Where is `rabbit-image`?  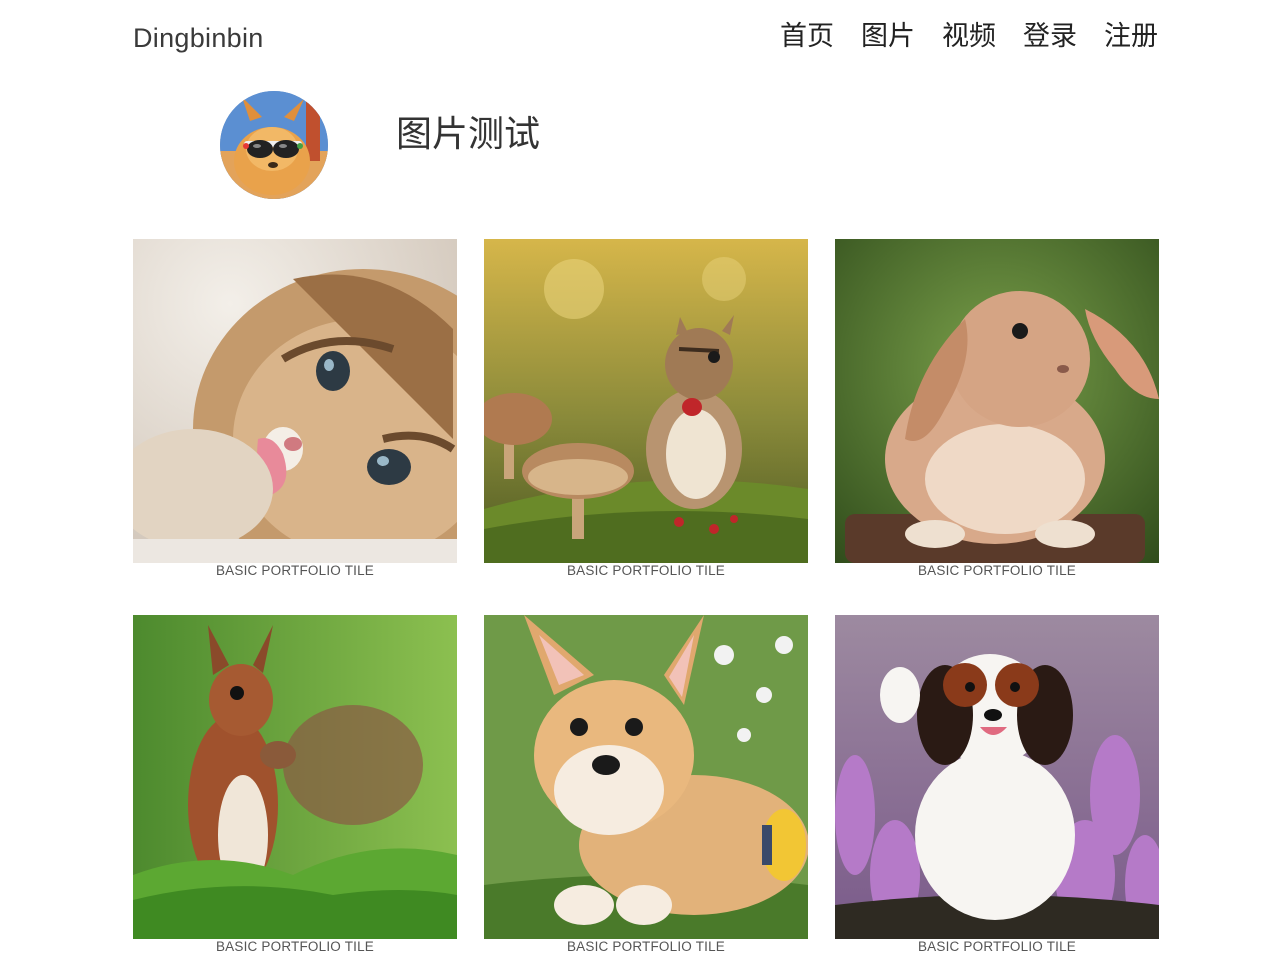
rabbit-image is located at coordinates (997, 401).